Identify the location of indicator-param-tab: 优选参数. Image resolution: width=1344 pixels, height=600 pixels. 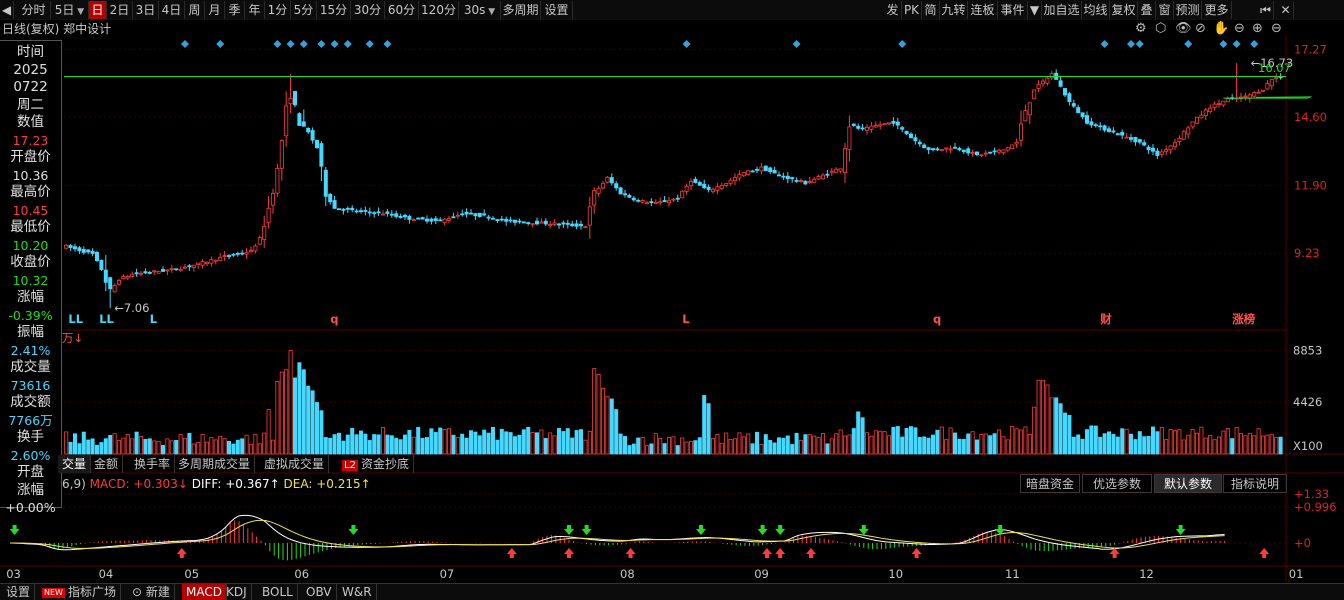
(1117, 483).